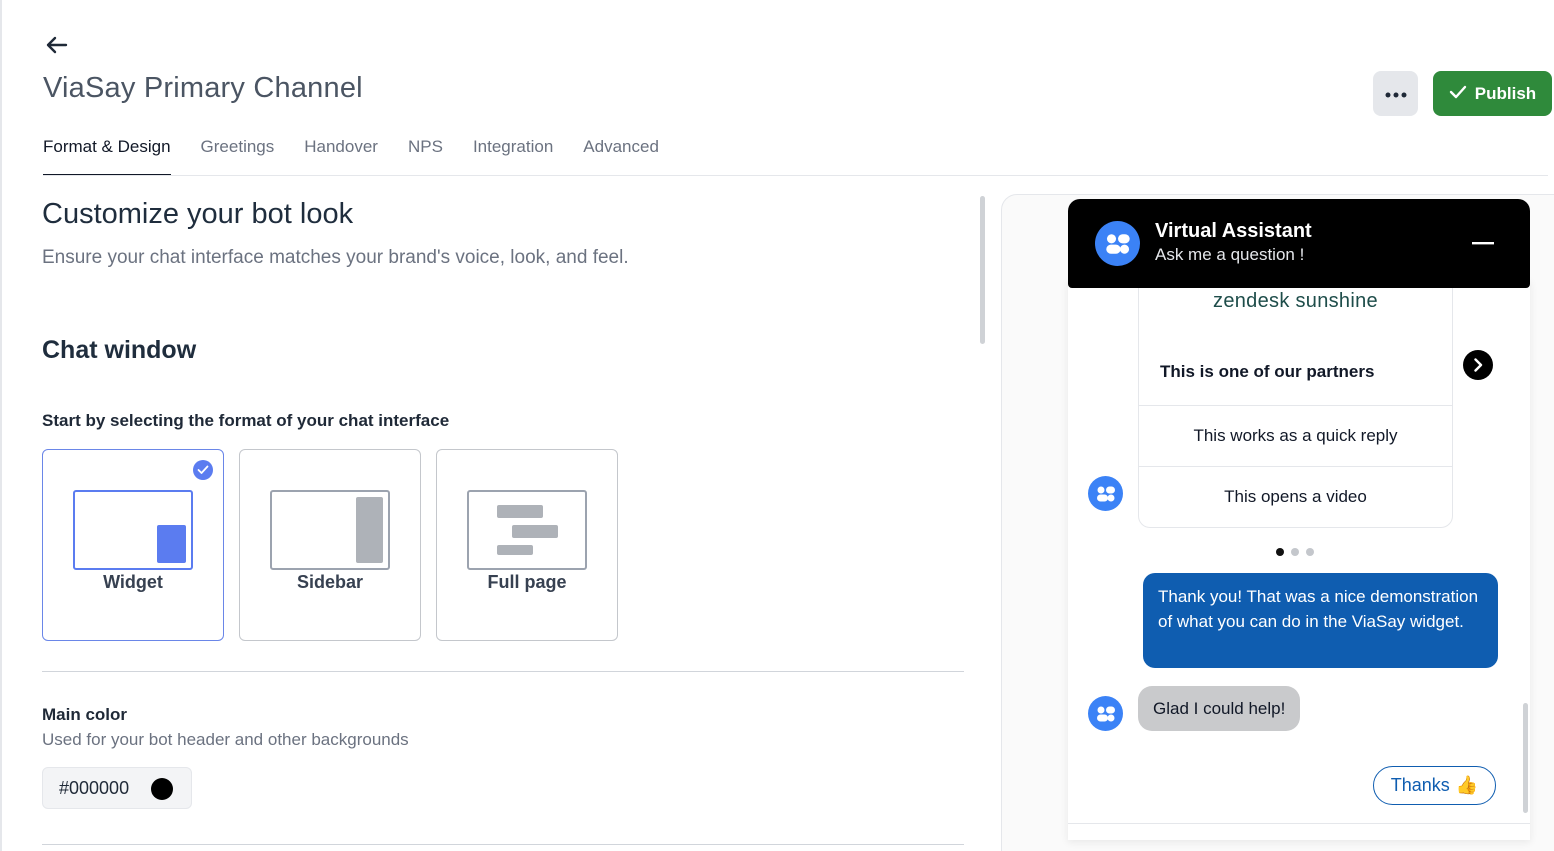 The width and height of the screenshot is (1554, 851). Describe the element at coordinates (85, 714) in the screenshot. I see `main-color-label: Main color` at that location.